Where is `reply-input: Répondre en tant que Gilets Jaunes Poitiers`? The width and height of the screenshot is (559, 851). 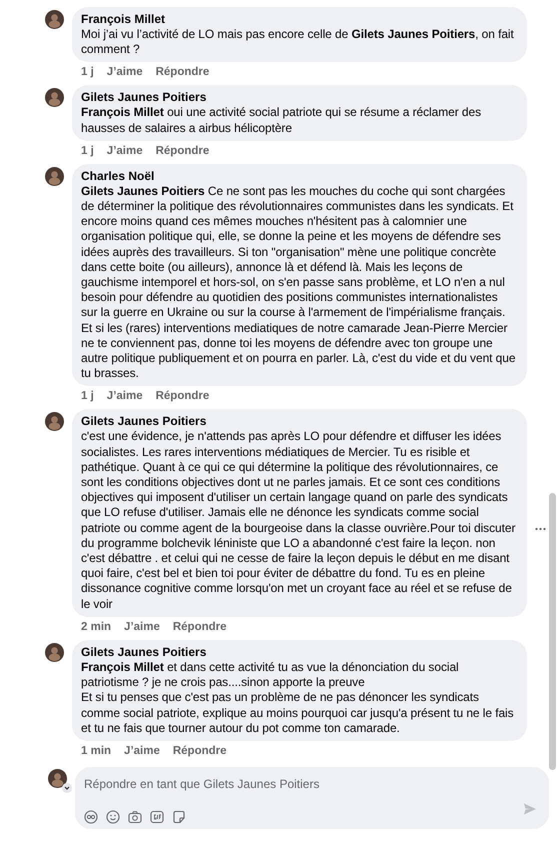 reply-input: Répondre en tant que Gilets Jaunes Poitiers is located at coordinates (312, 783).